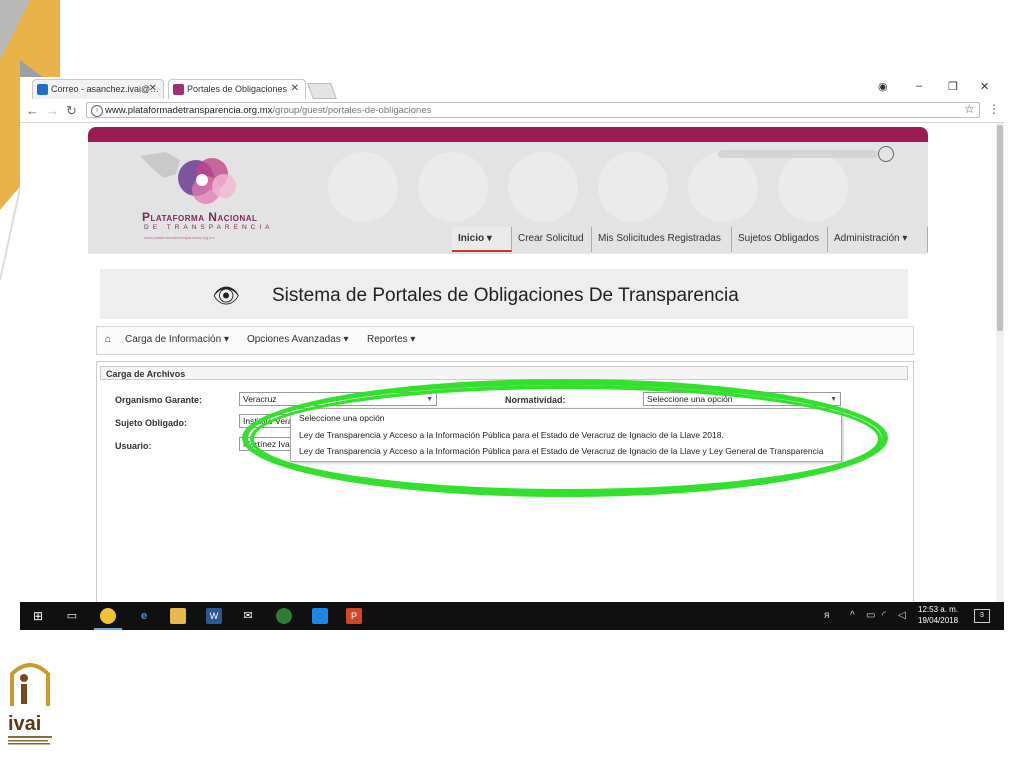 The image size is (1024, 768). Describe the element at coordinates (969, 109) in the screenshot. I see `bookmark-star-icon: ☆` at that location.